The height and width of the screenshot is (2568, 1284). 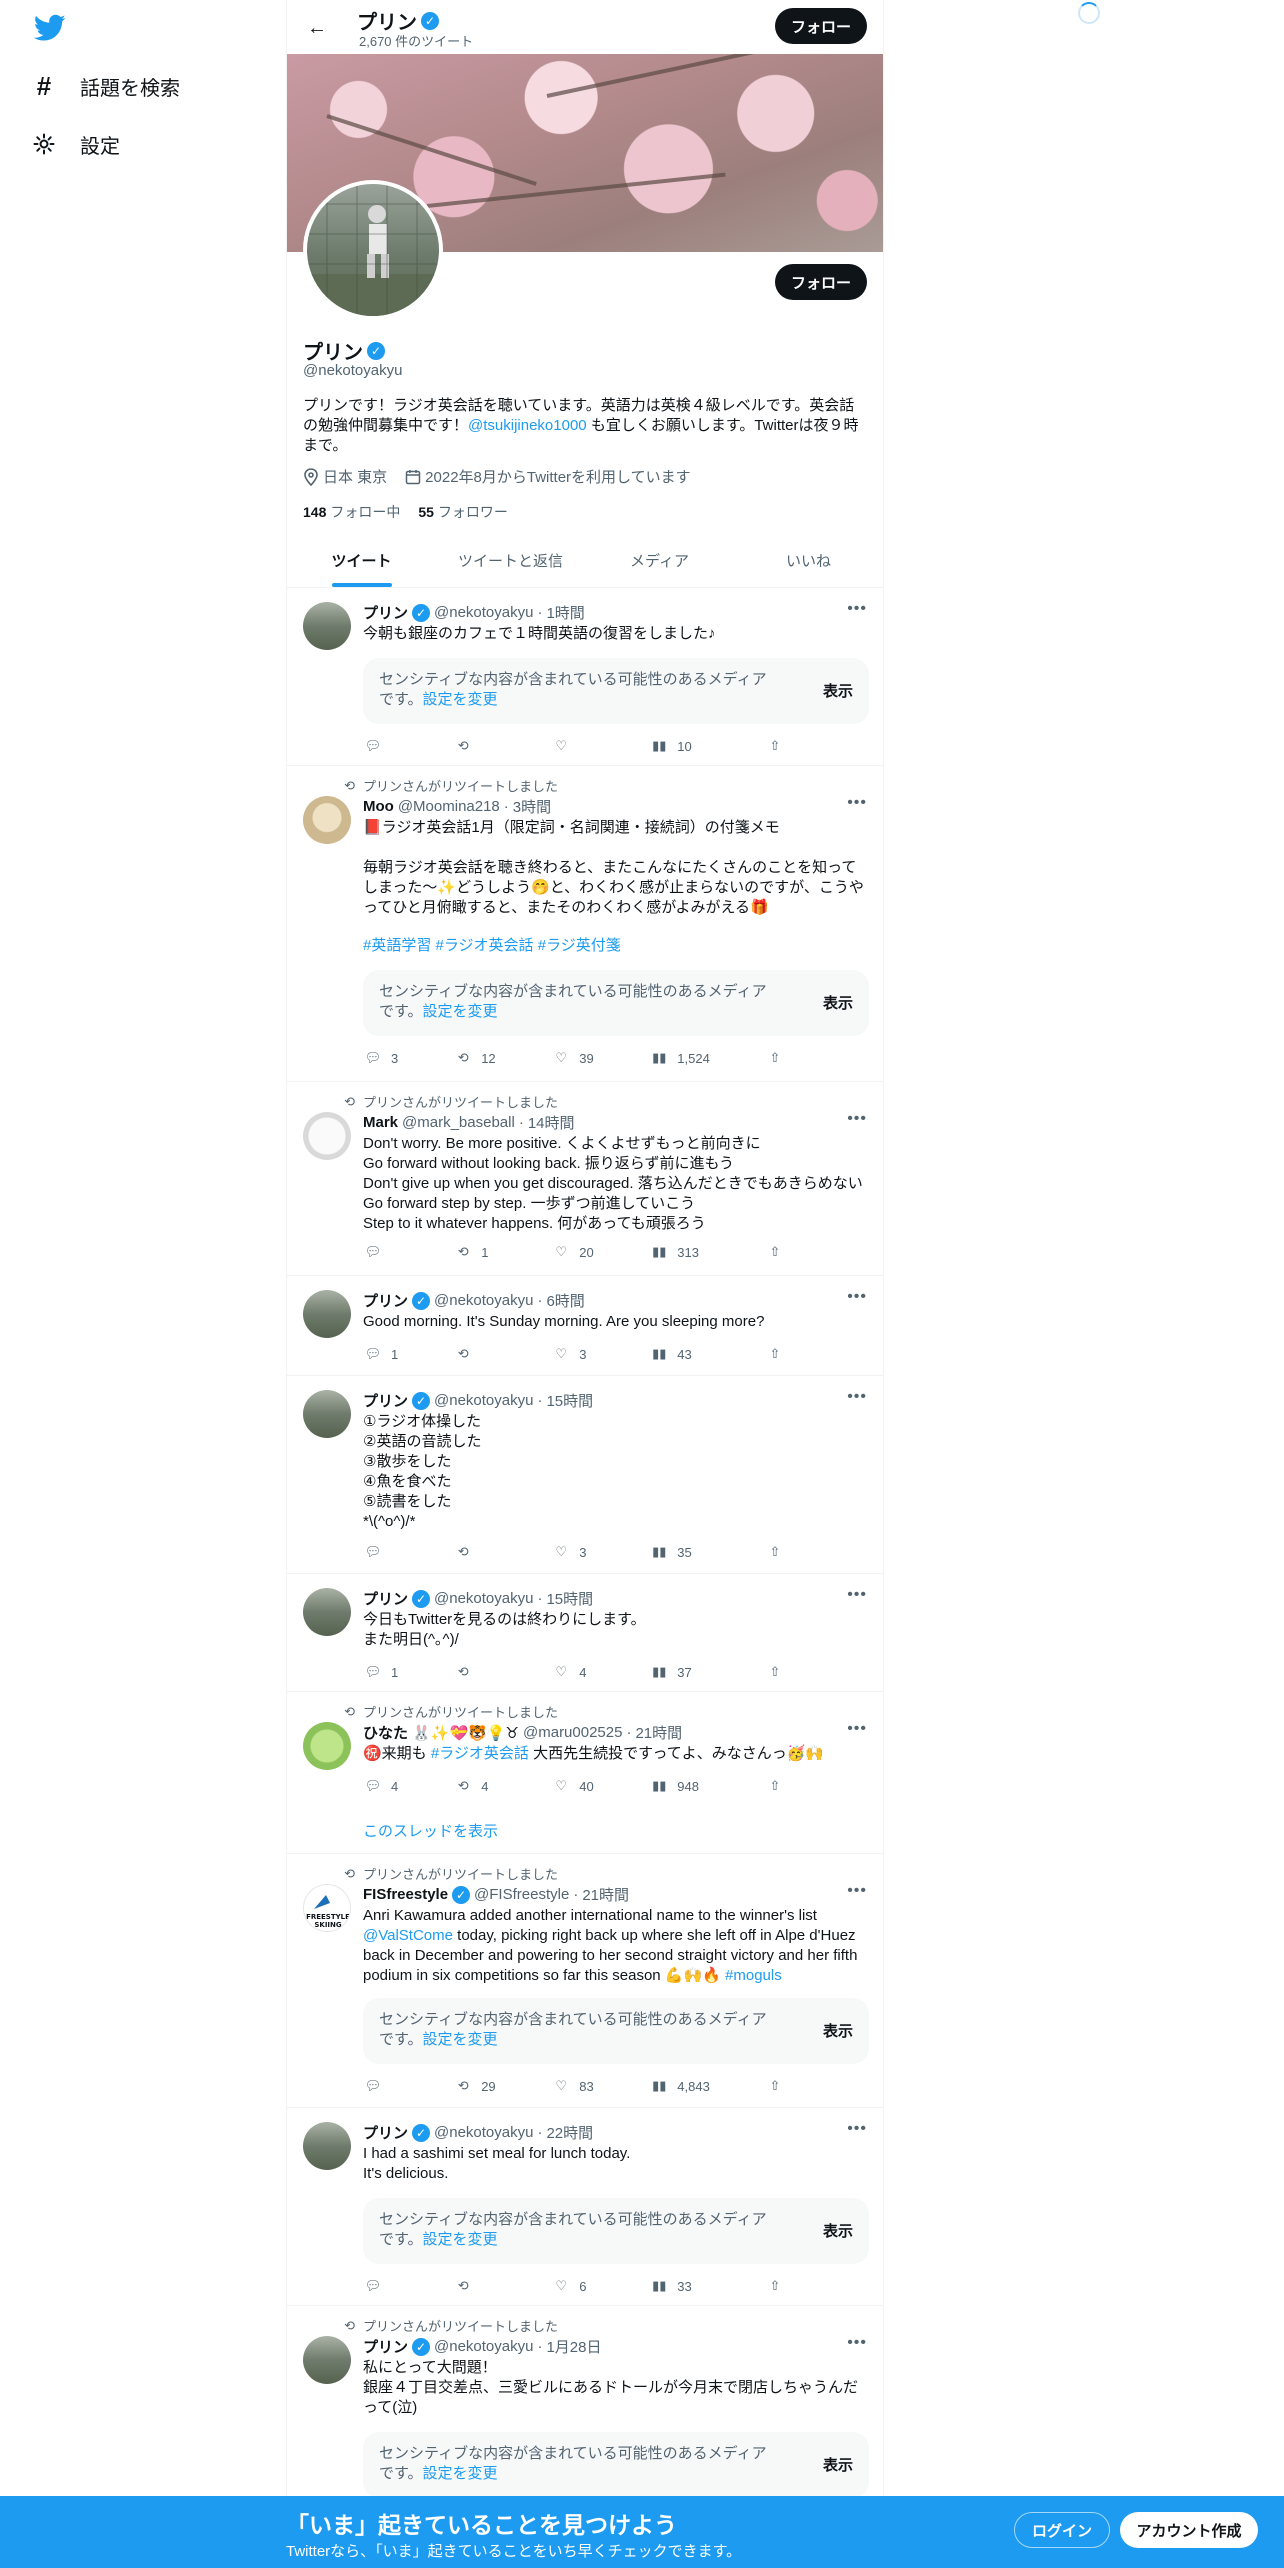 I want to click on tweet-hashtags: #英語学習 #ラジオ英会話 #ラジ英付箋, so click(x=616, y=946).